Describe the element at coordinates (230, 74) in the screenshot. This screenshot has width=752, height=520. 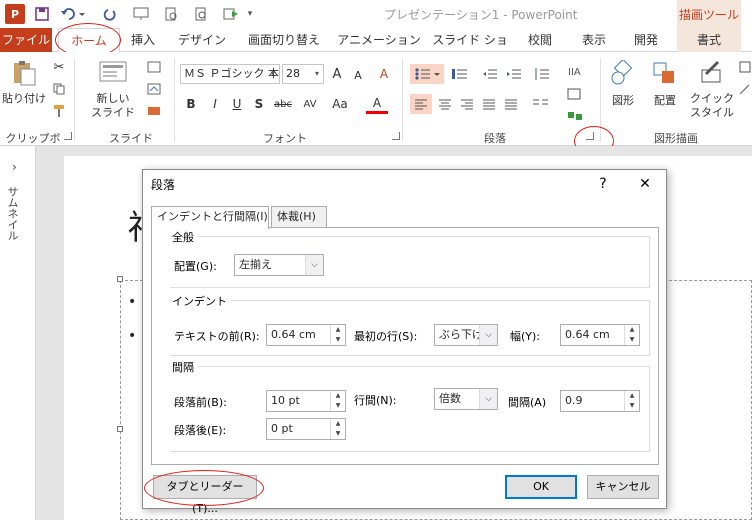
I see `font-name-combo: ＭＳ Ｐゴシック 本 ▾` at that location.